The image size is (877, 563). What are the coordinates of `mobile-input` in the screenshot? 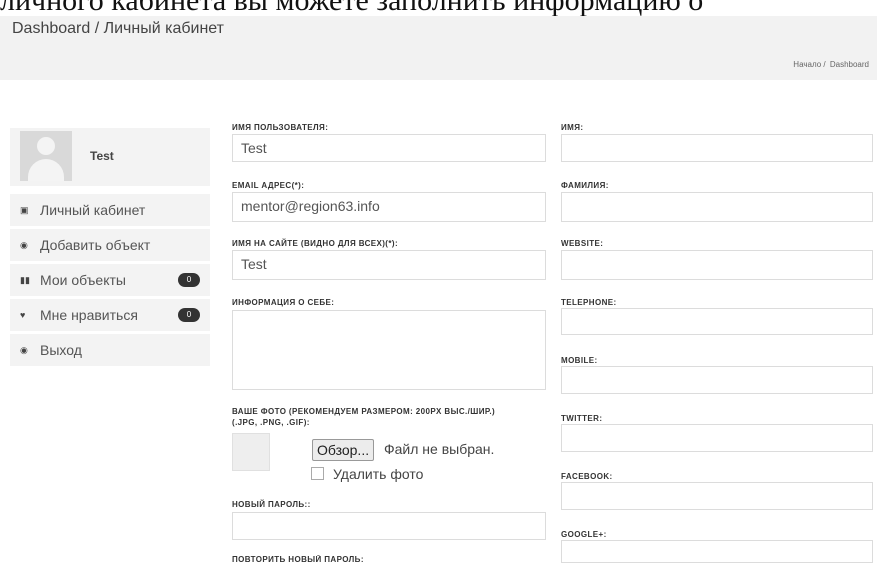 It's located at (717, 380).